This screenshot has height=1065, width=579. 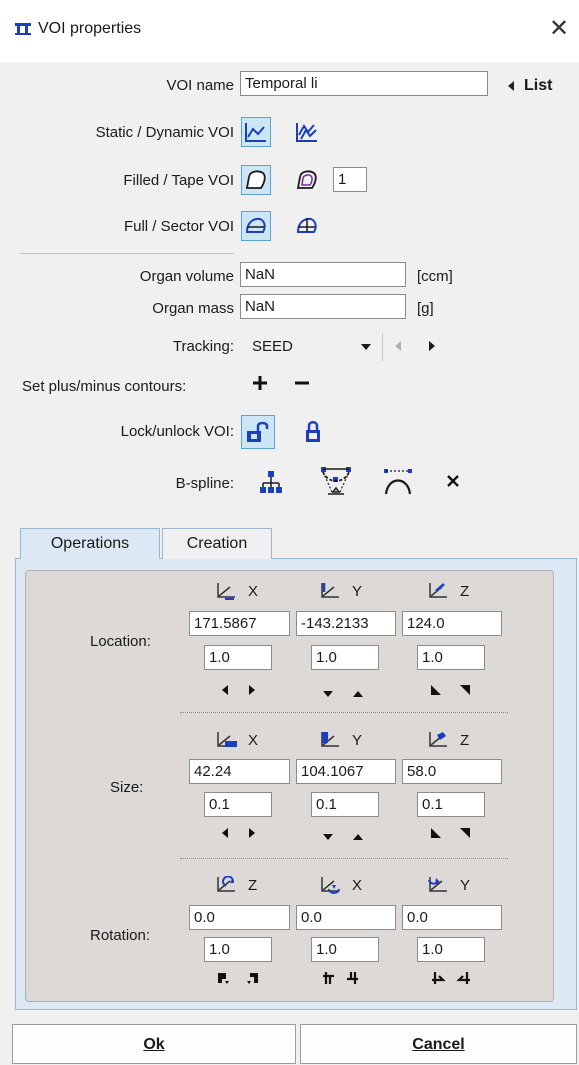 I want to click on rotation-y-ccw, so click(x=438, y=980).